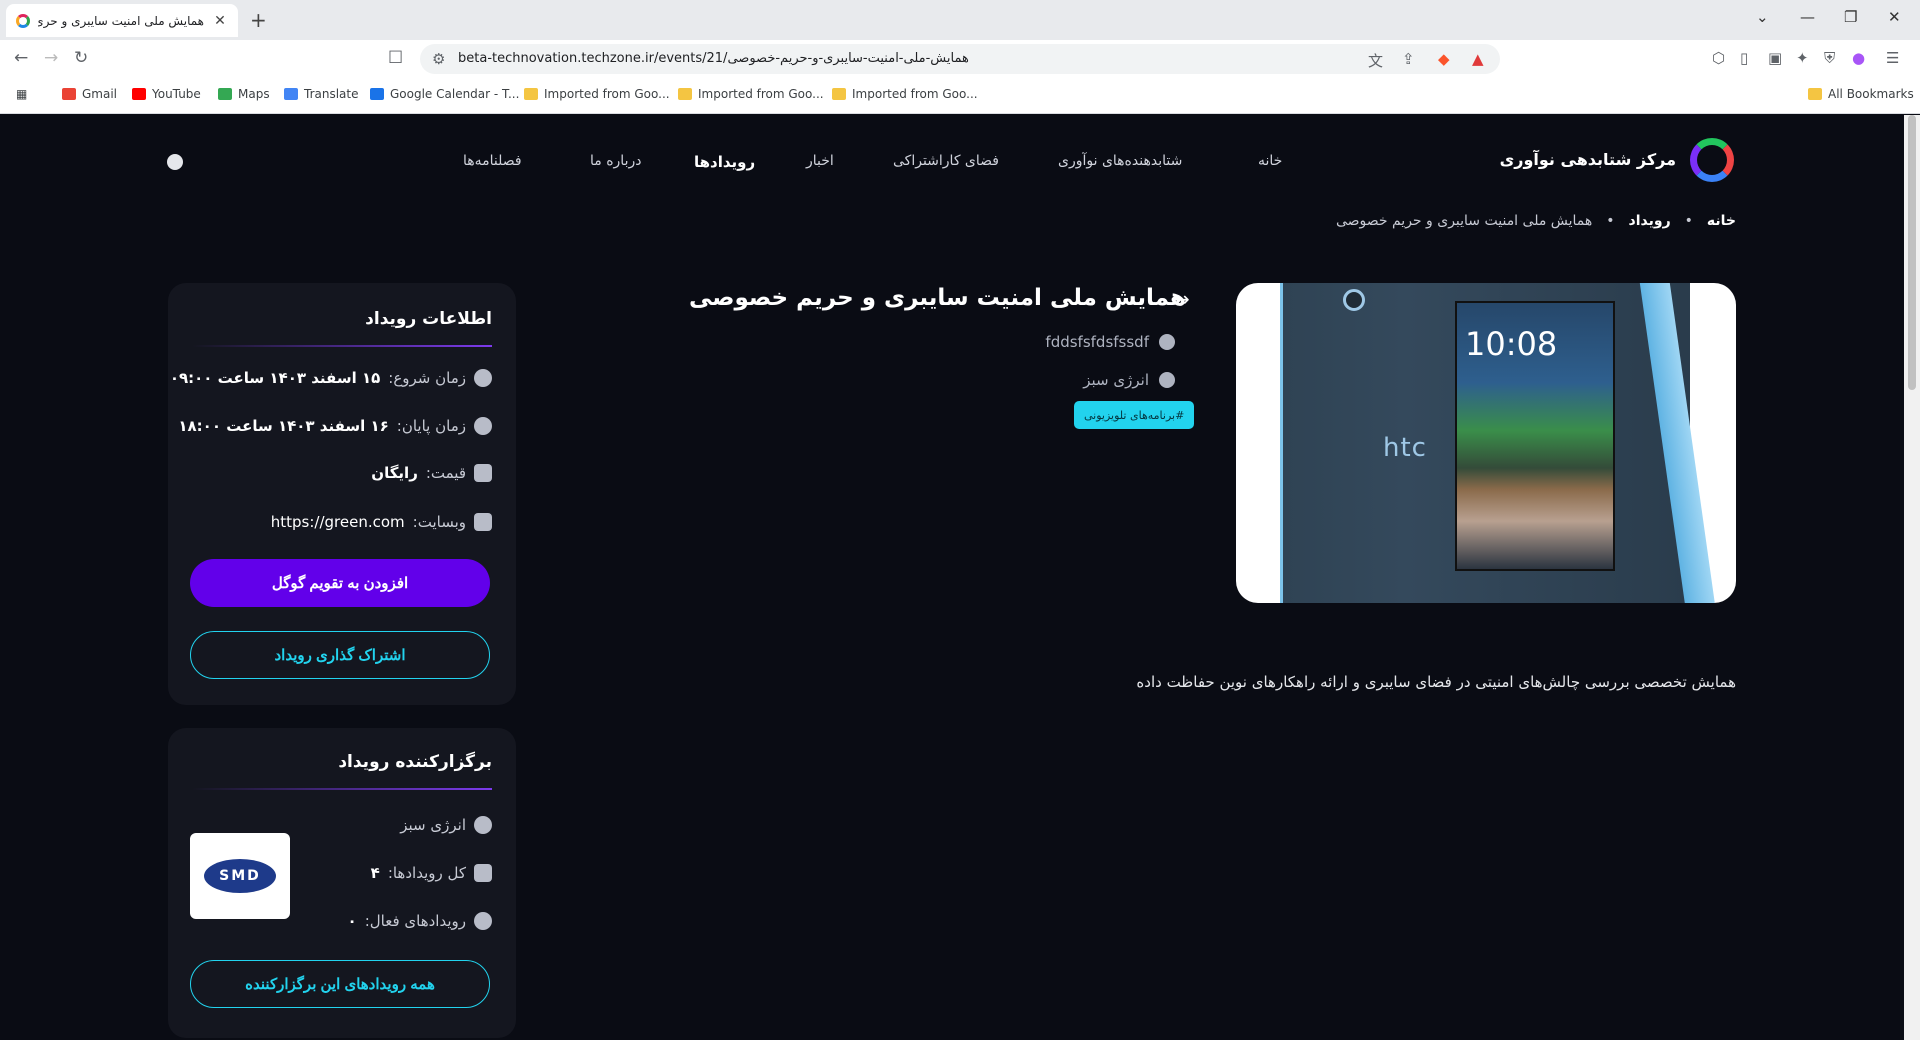 The width and height of the screenshot is (1920, 1040). Describe the element at coordinates (1744, 58) in the screenshot. I see `sidebar-icon: ▯` at that location.